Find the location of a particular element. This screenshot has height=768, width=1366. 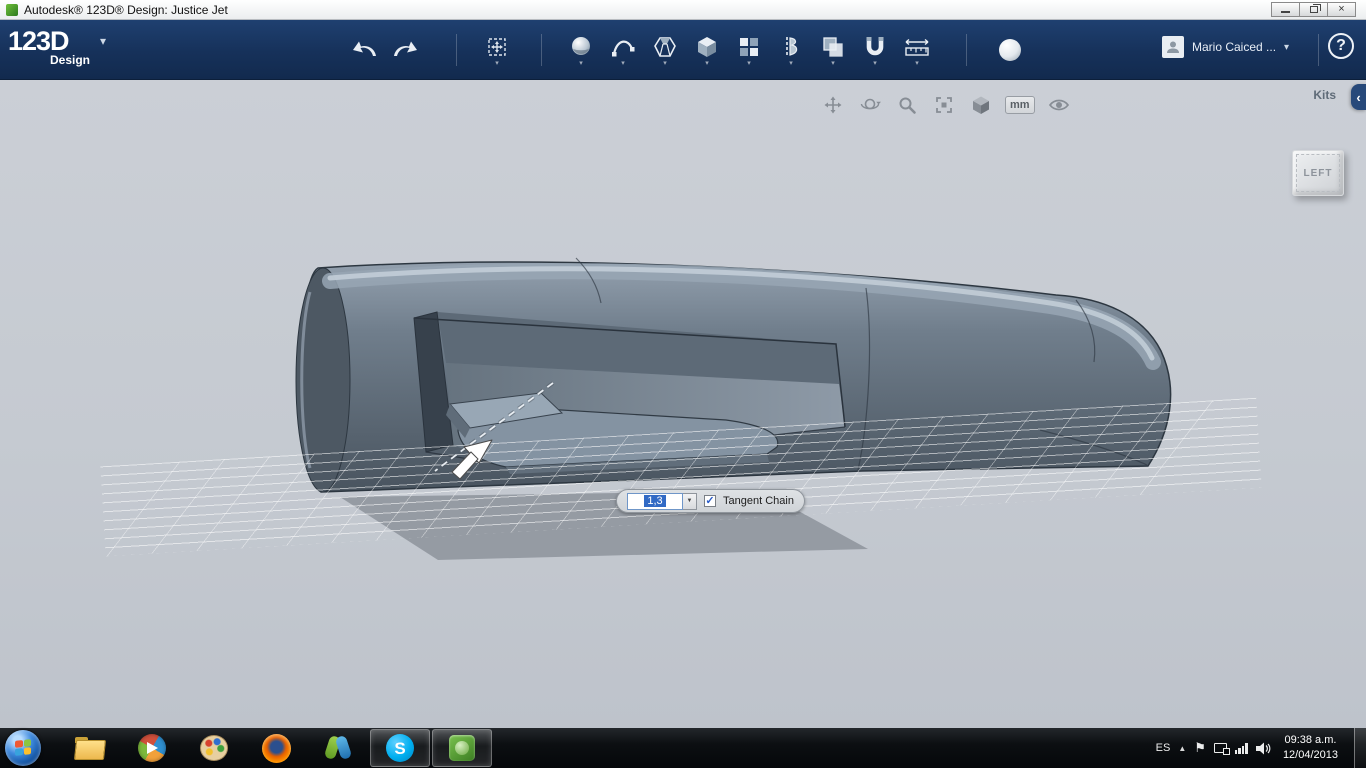

material-tool-button is located at coordinates (1010, 50).